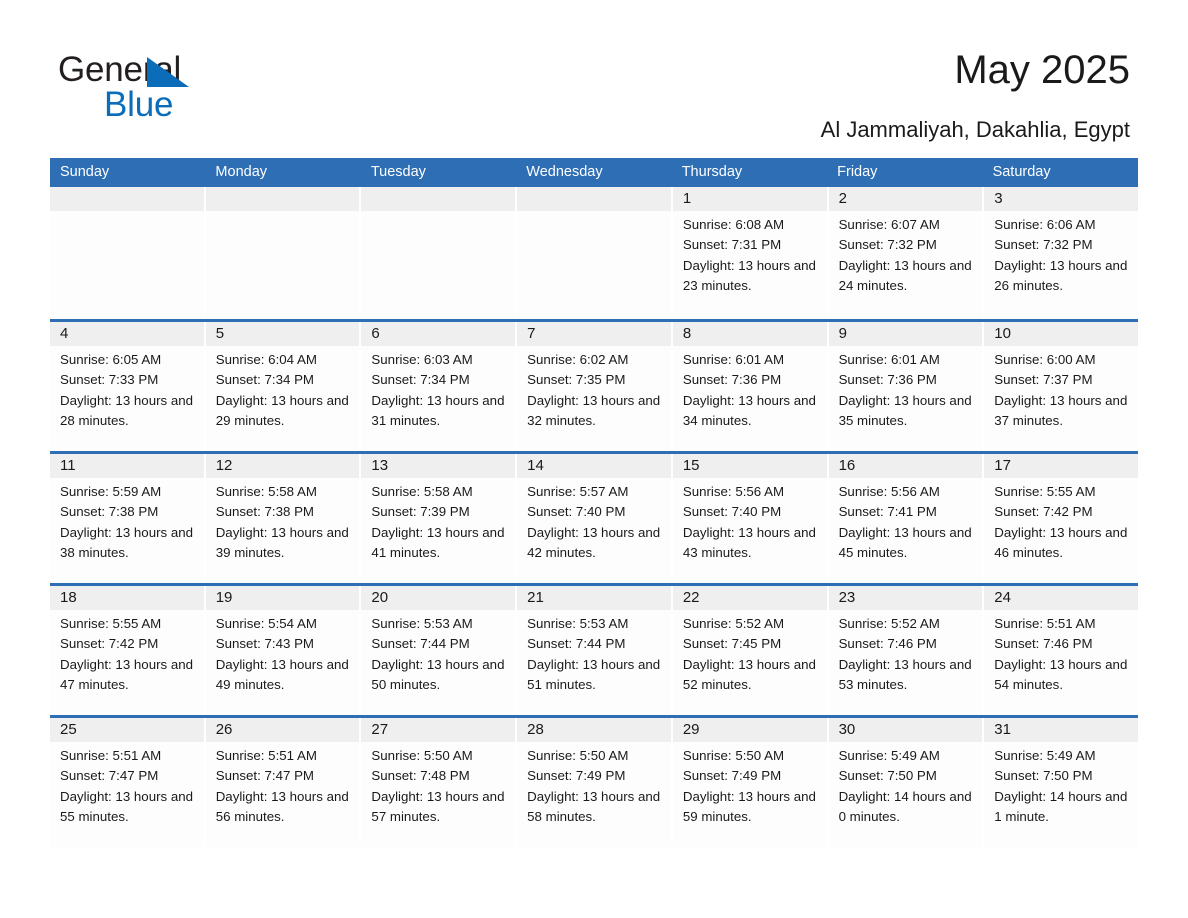 The height and width of the screenshot is (918, 1188). What do you see at coordinates (749, 674) in the screenshot?
I see `daylight-text: Daylight: 13 hours and 52 minutes.` at bounding box center [749, 674].